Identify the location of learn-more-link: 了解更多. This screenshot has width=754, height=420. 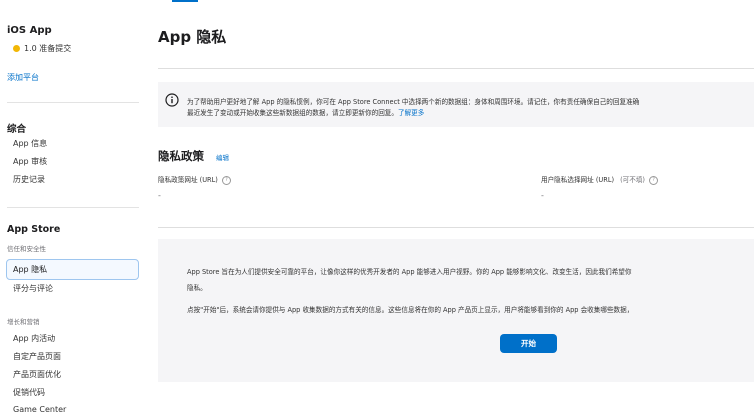
(411, 113).